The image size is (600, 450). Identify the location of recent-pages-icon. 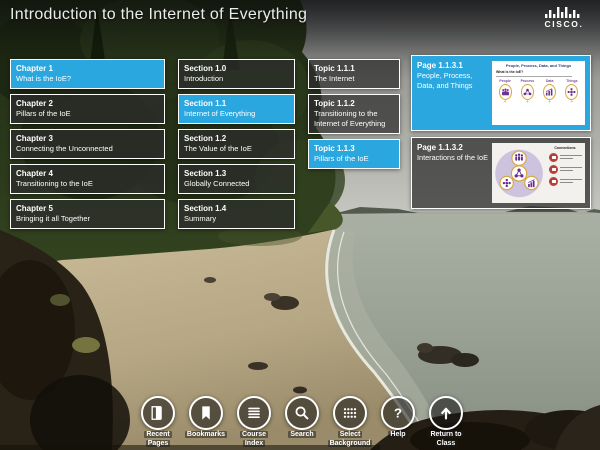
(156, 413).